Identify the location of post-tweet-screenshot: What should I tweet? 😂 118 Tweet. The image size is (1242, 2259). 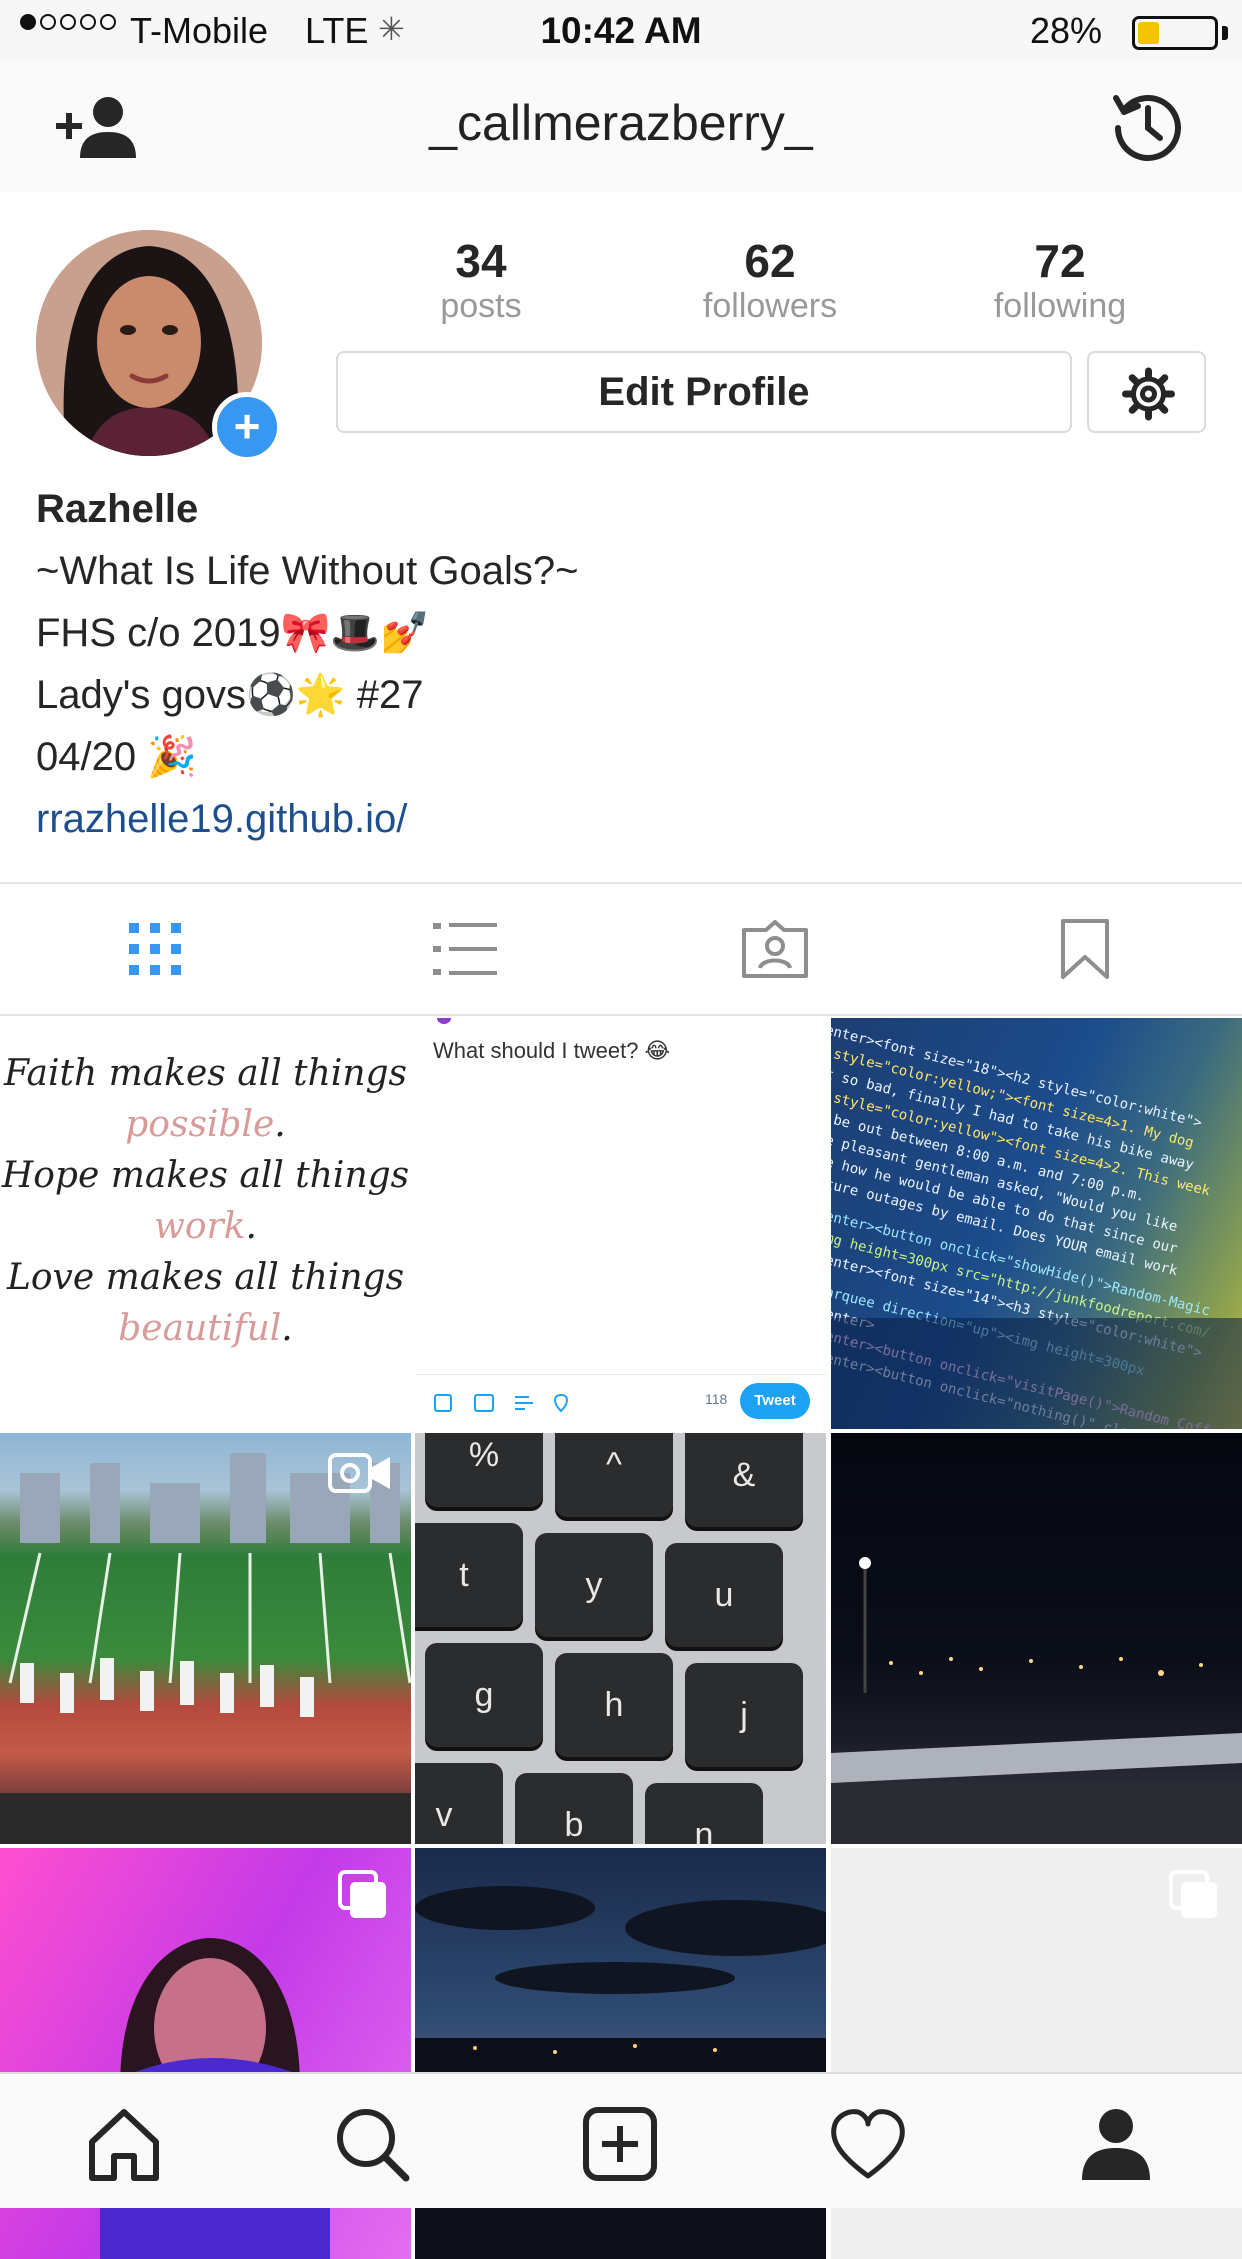
(620, 1223).